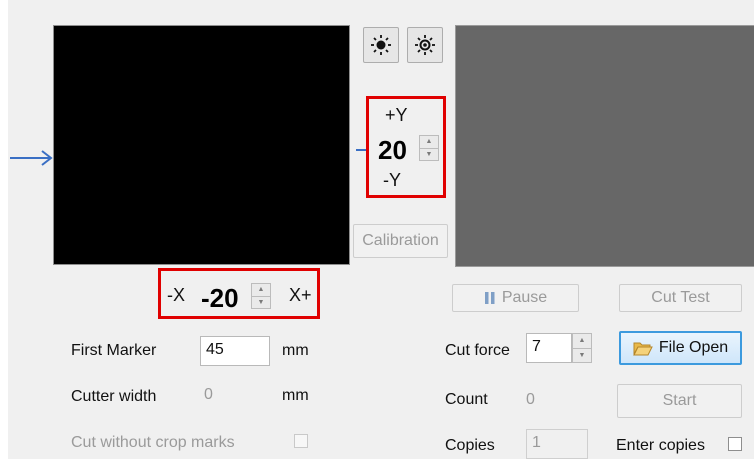 Image resolution: width=754 pixels, height=459 pixels. I want to click on sun-large-icon, so click(425, 45).